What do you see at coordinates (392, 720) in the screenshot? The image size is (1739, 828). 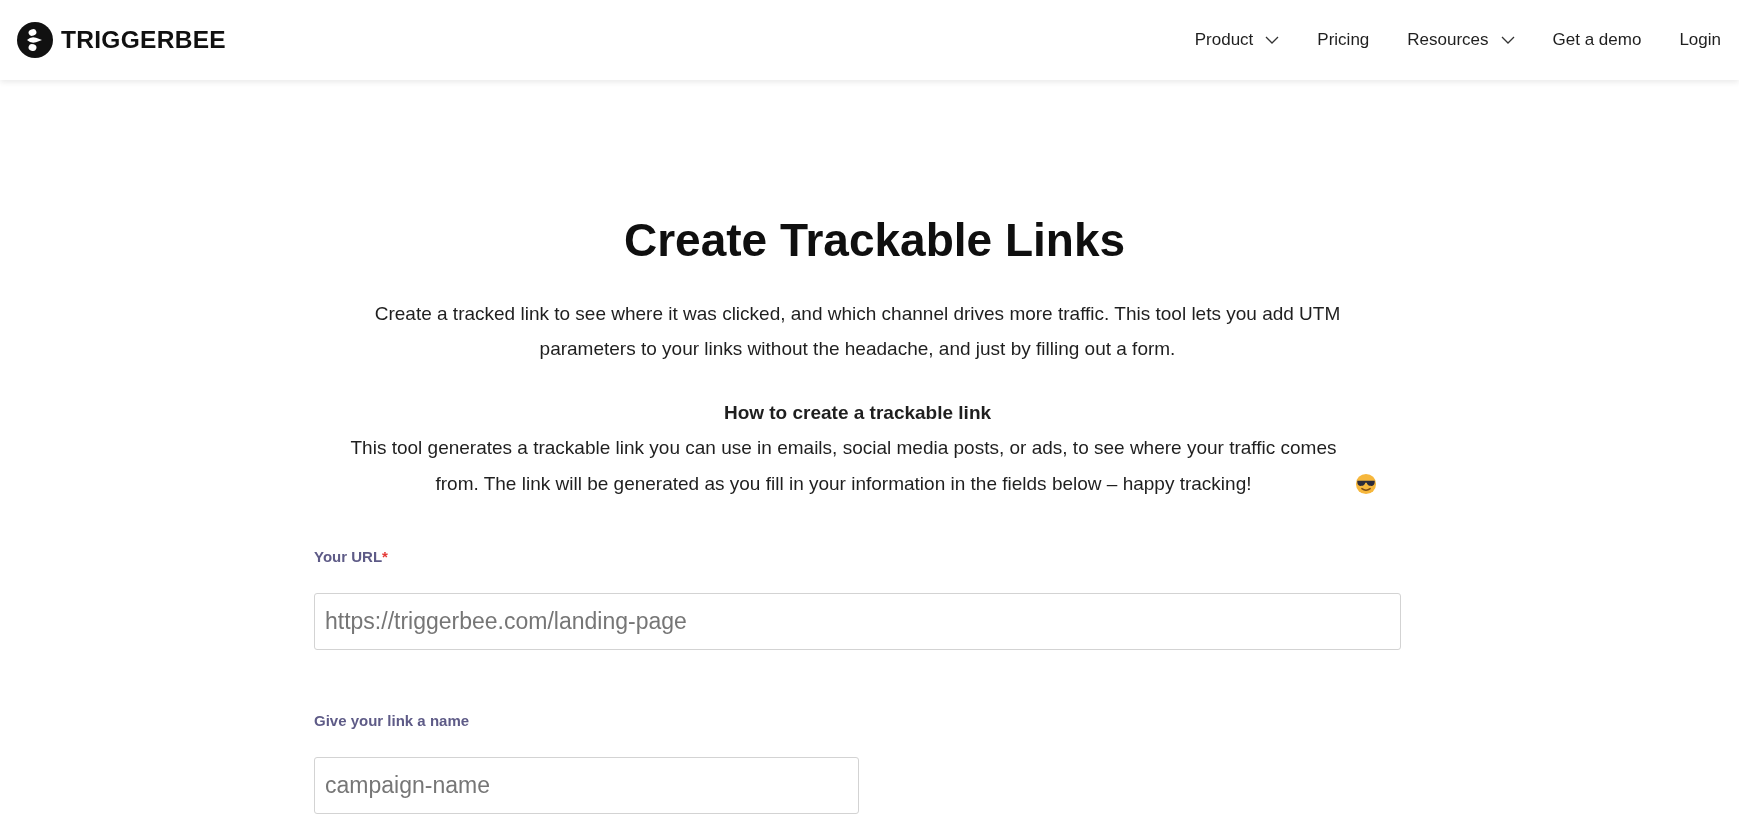 I see `field-label: Give your link a name` at bounding box center [392, 720].